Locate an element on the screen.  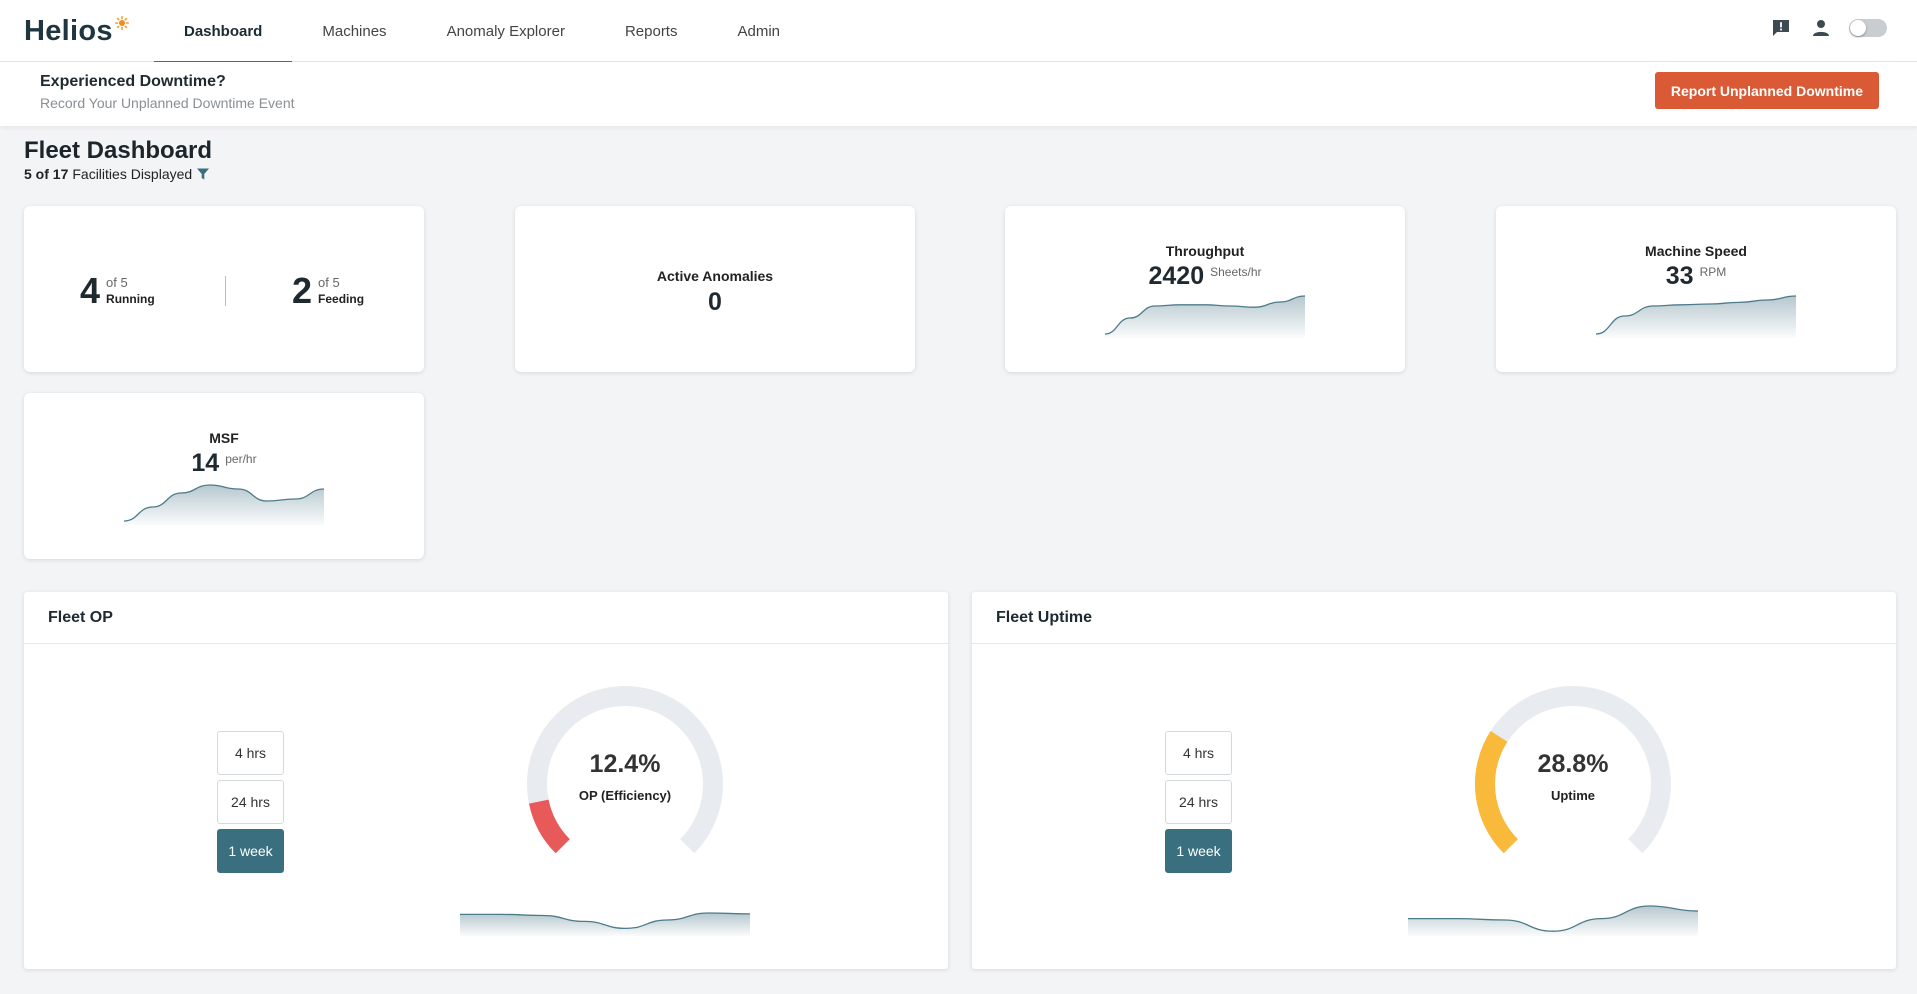
op-range-24hrs: 24 hrs is located at coordinates (250, 802).